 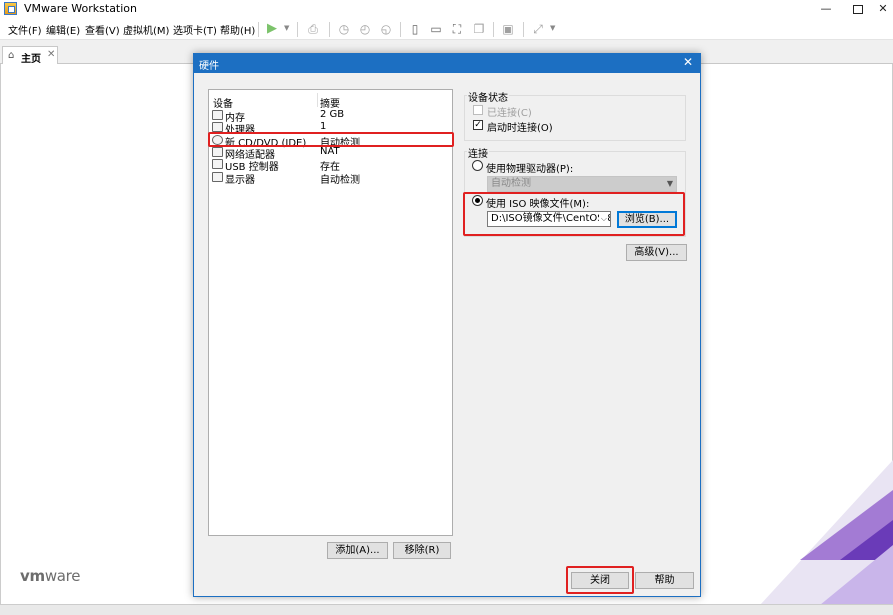 What do you see at coordinates (323, 126) in the screenshot?
I see `device-summary: 1` at bounding box center [323, 126].